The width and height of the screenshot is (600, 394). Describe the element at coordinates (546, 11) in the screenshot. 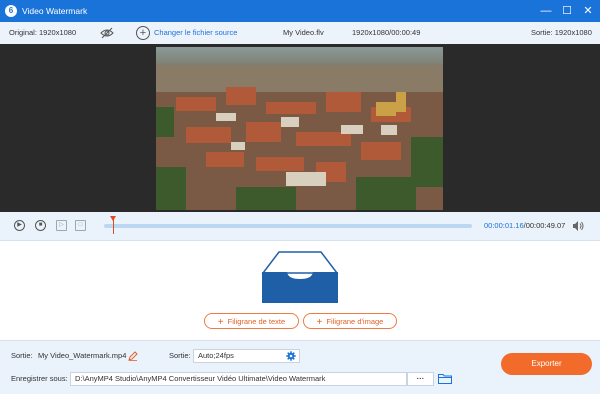

I see `minimize-button: —` at that location.